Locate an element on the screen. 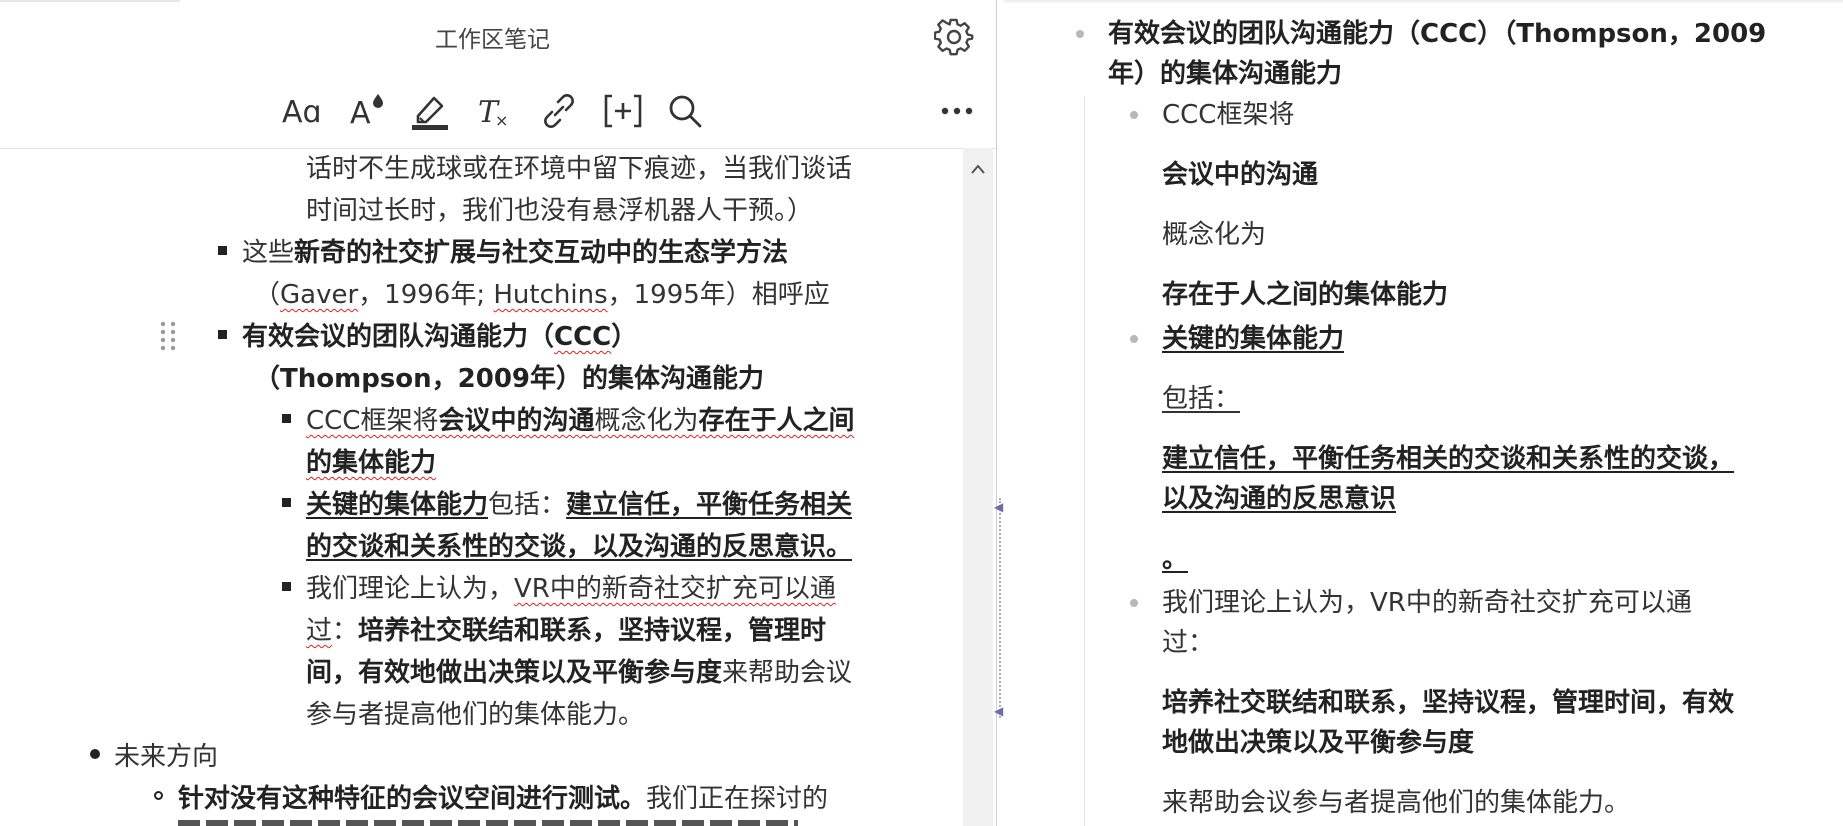 The image size is (1843, 826). misspelled-word: 过 is located at coordinates (319, 631).